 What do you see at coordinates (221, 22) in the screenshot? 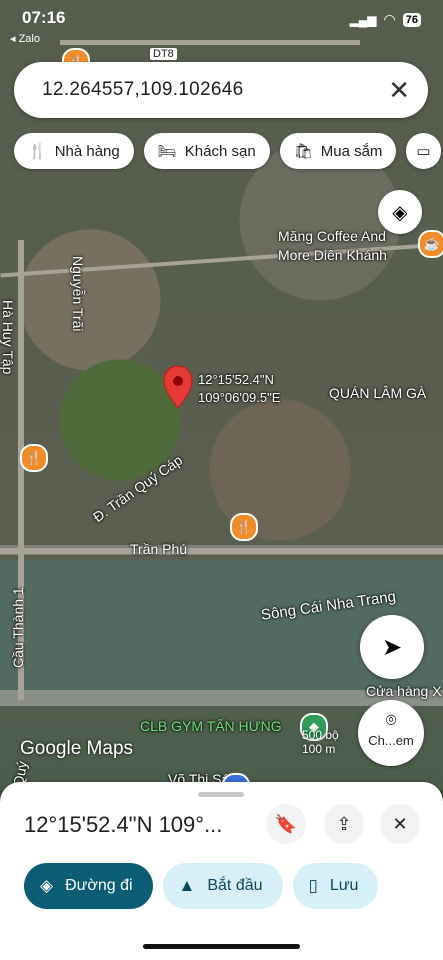
I see `status-bar: 07:16 ◂ Zalo ▂▄▆ ◠ 76` at bounding box center [221, 22].